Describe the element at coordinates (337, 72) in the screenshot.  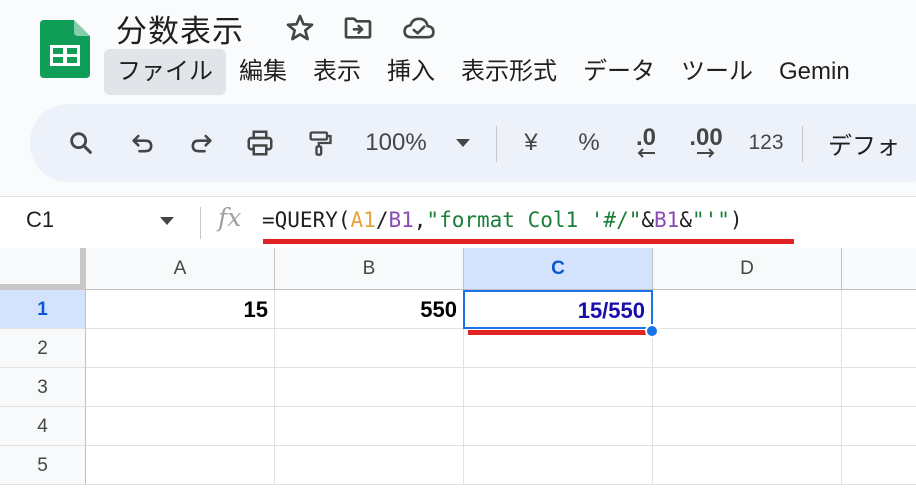
I see `menu-view: 表示` at that location.